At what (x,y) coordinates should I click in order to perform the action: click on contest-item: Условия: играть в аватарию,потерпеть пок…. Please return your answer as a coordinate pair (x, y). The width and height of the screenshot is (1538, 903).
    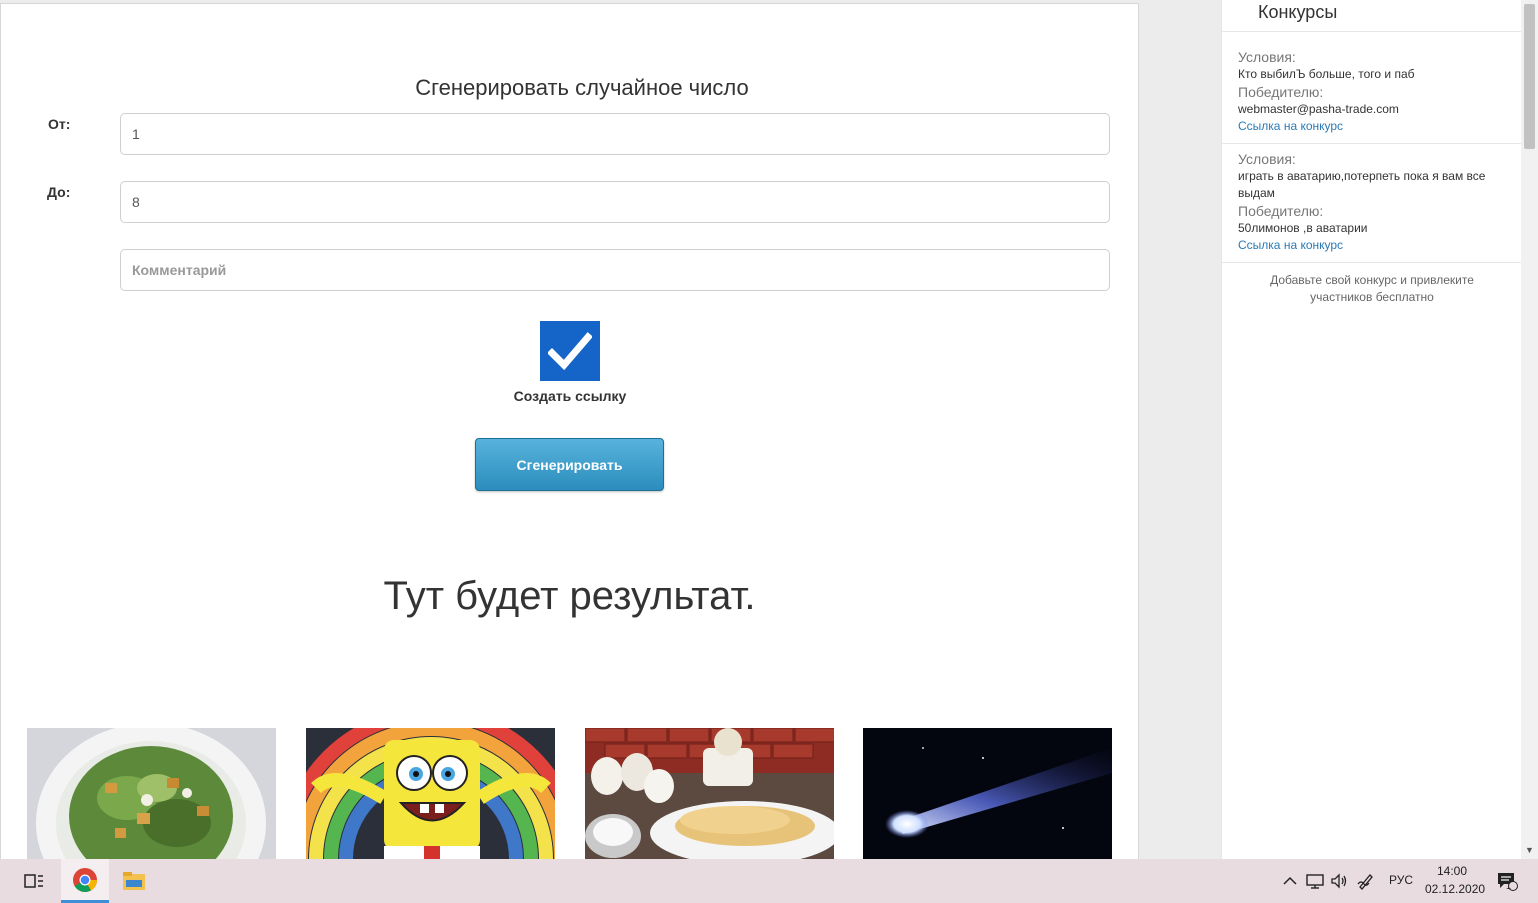
    Looking at the image, I should click on (1375, 202).